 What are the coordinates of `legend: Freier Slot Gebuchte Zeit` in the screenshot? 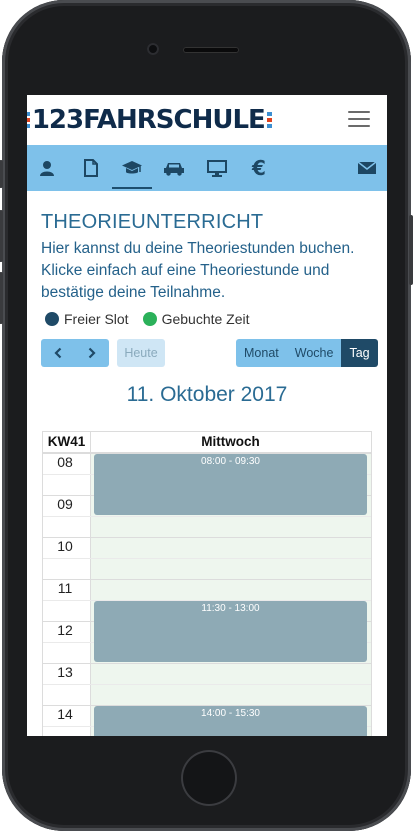 It's located at (154, 319).